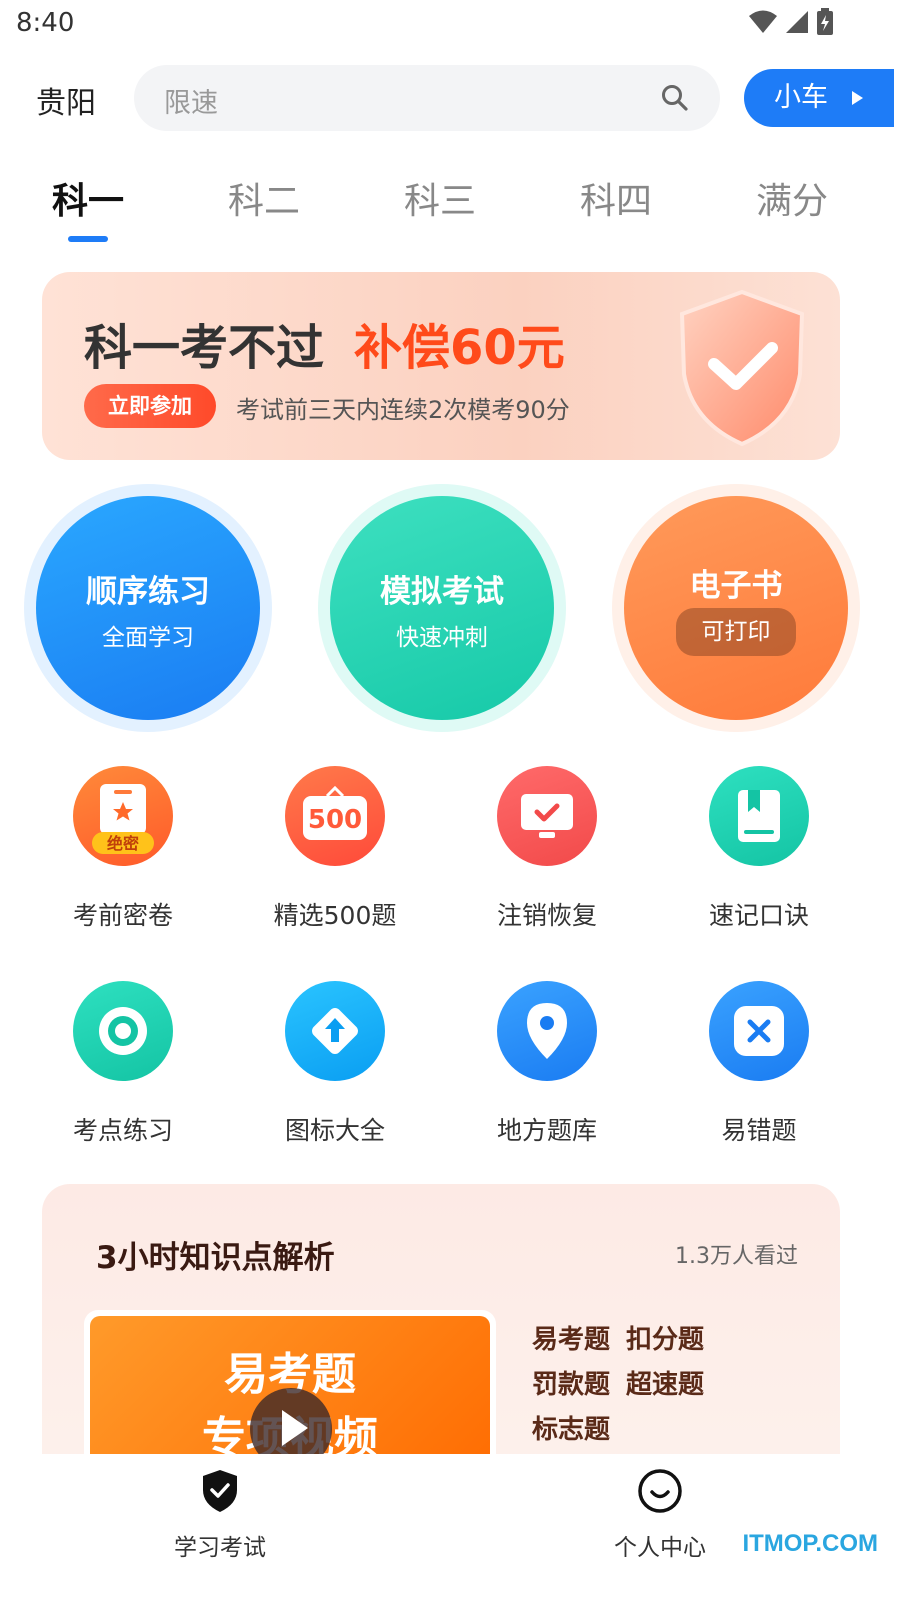 This screenshot has height=1600, width=900. Describe the element at coordinates (204, 348) in the screenshot. I see `banner-title: 科一考不过` at that location.